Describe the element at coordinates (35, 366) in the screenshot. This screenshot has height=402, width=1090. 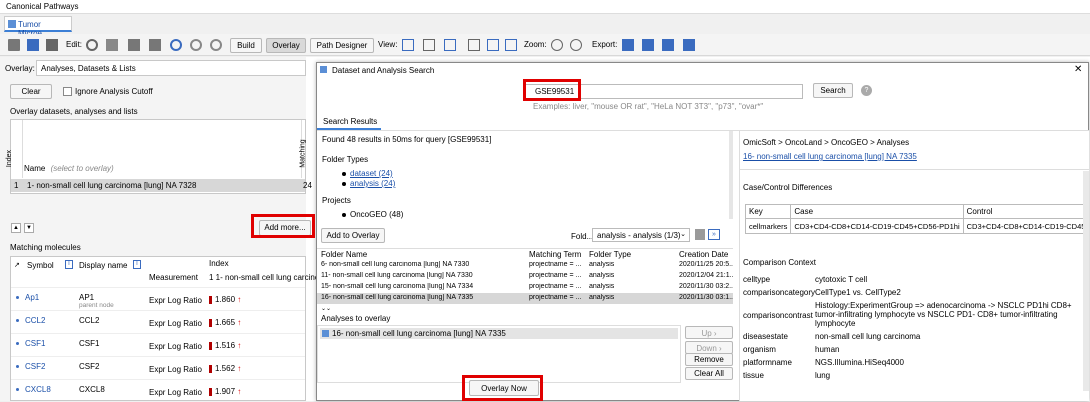
I see `symbol-link: CSF2` at that location.